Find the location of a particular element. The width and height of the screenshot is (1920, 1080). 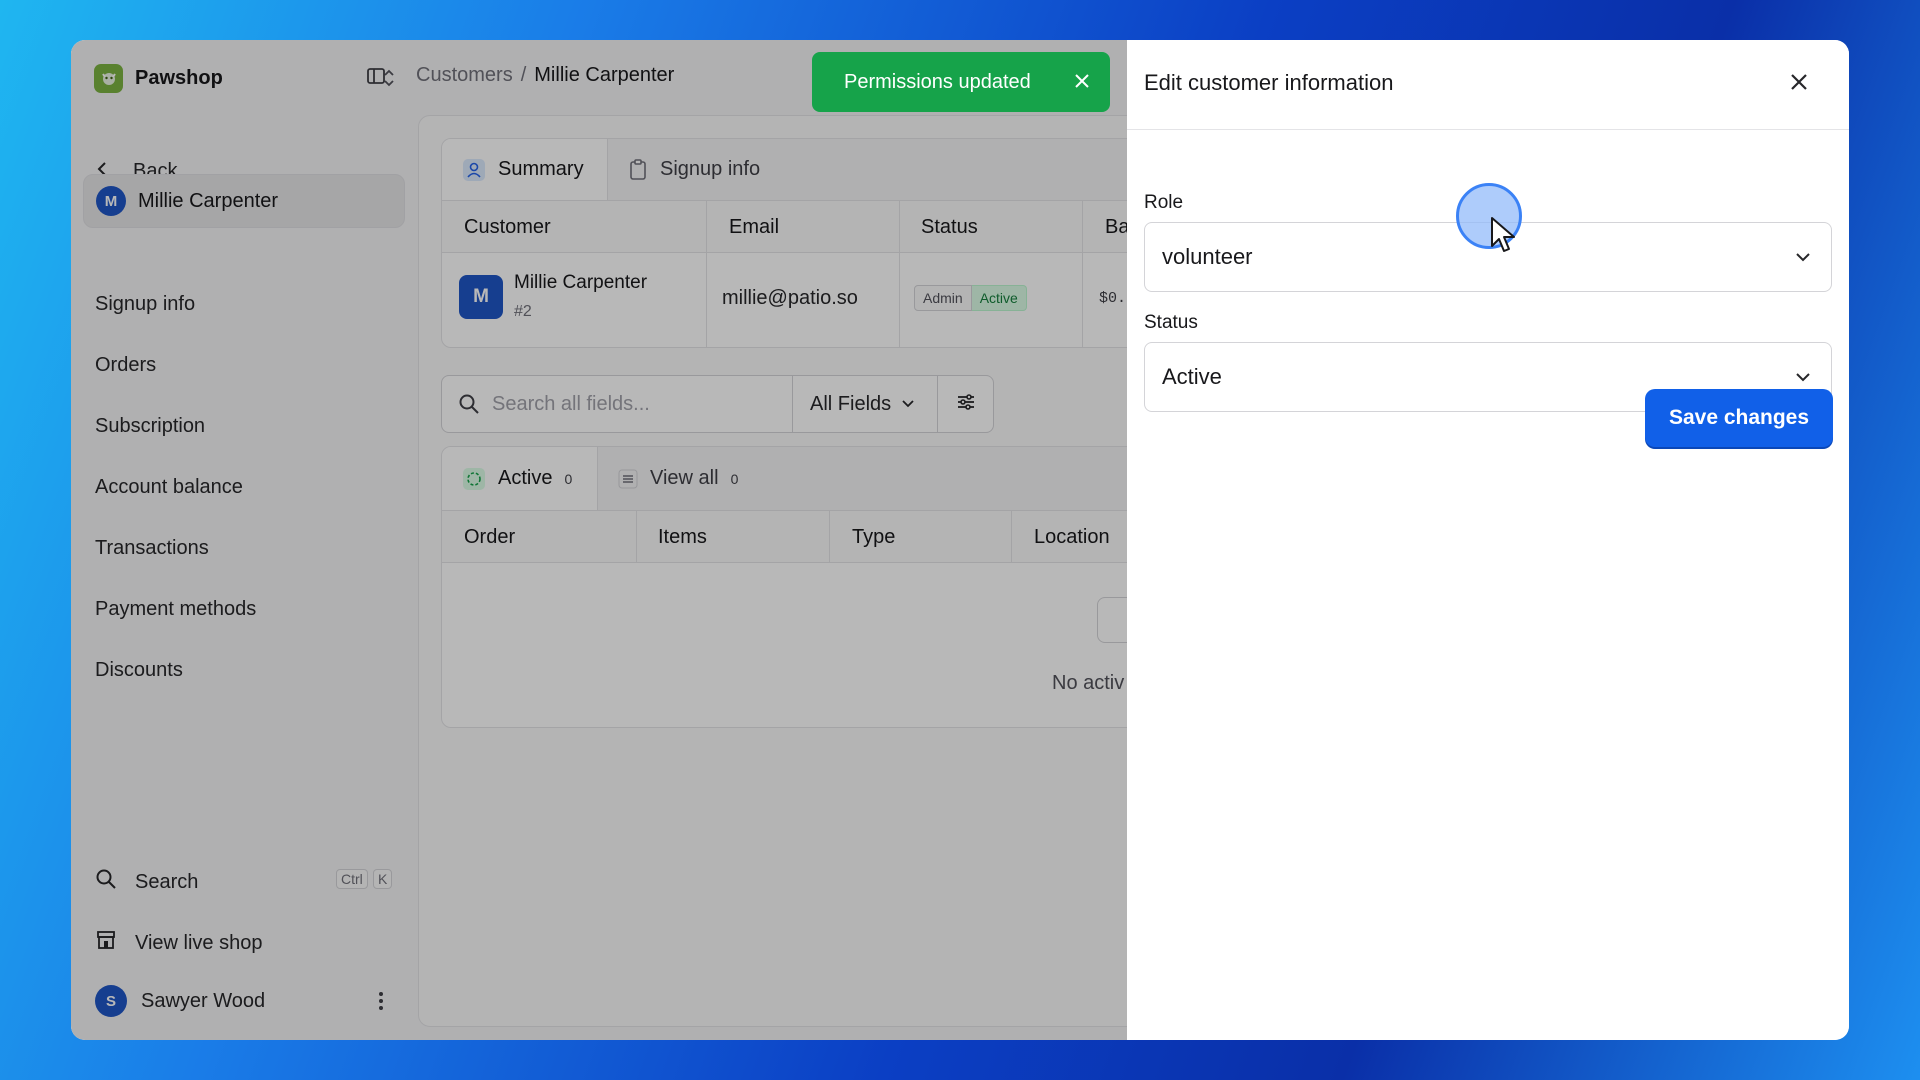

mouse-cursor-icon is located at coordinates (1505, 238).